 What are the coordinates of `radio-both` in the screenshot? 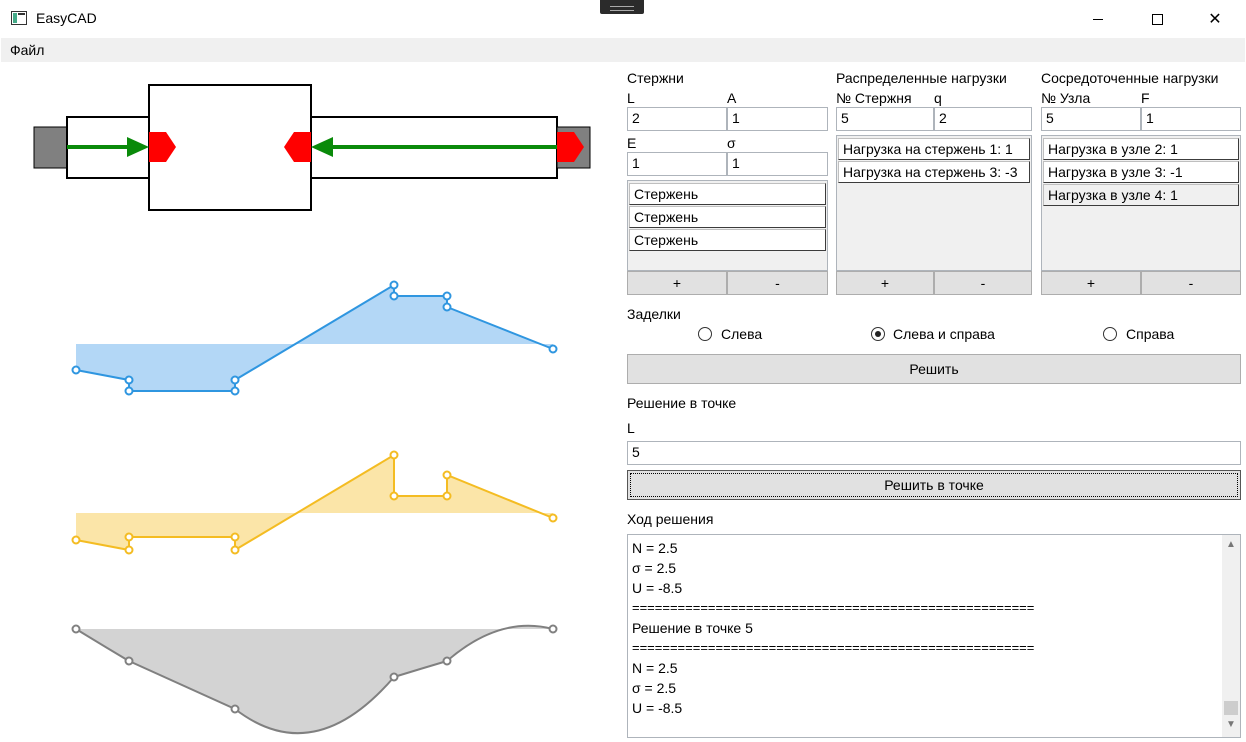 It's located at (878, 334).